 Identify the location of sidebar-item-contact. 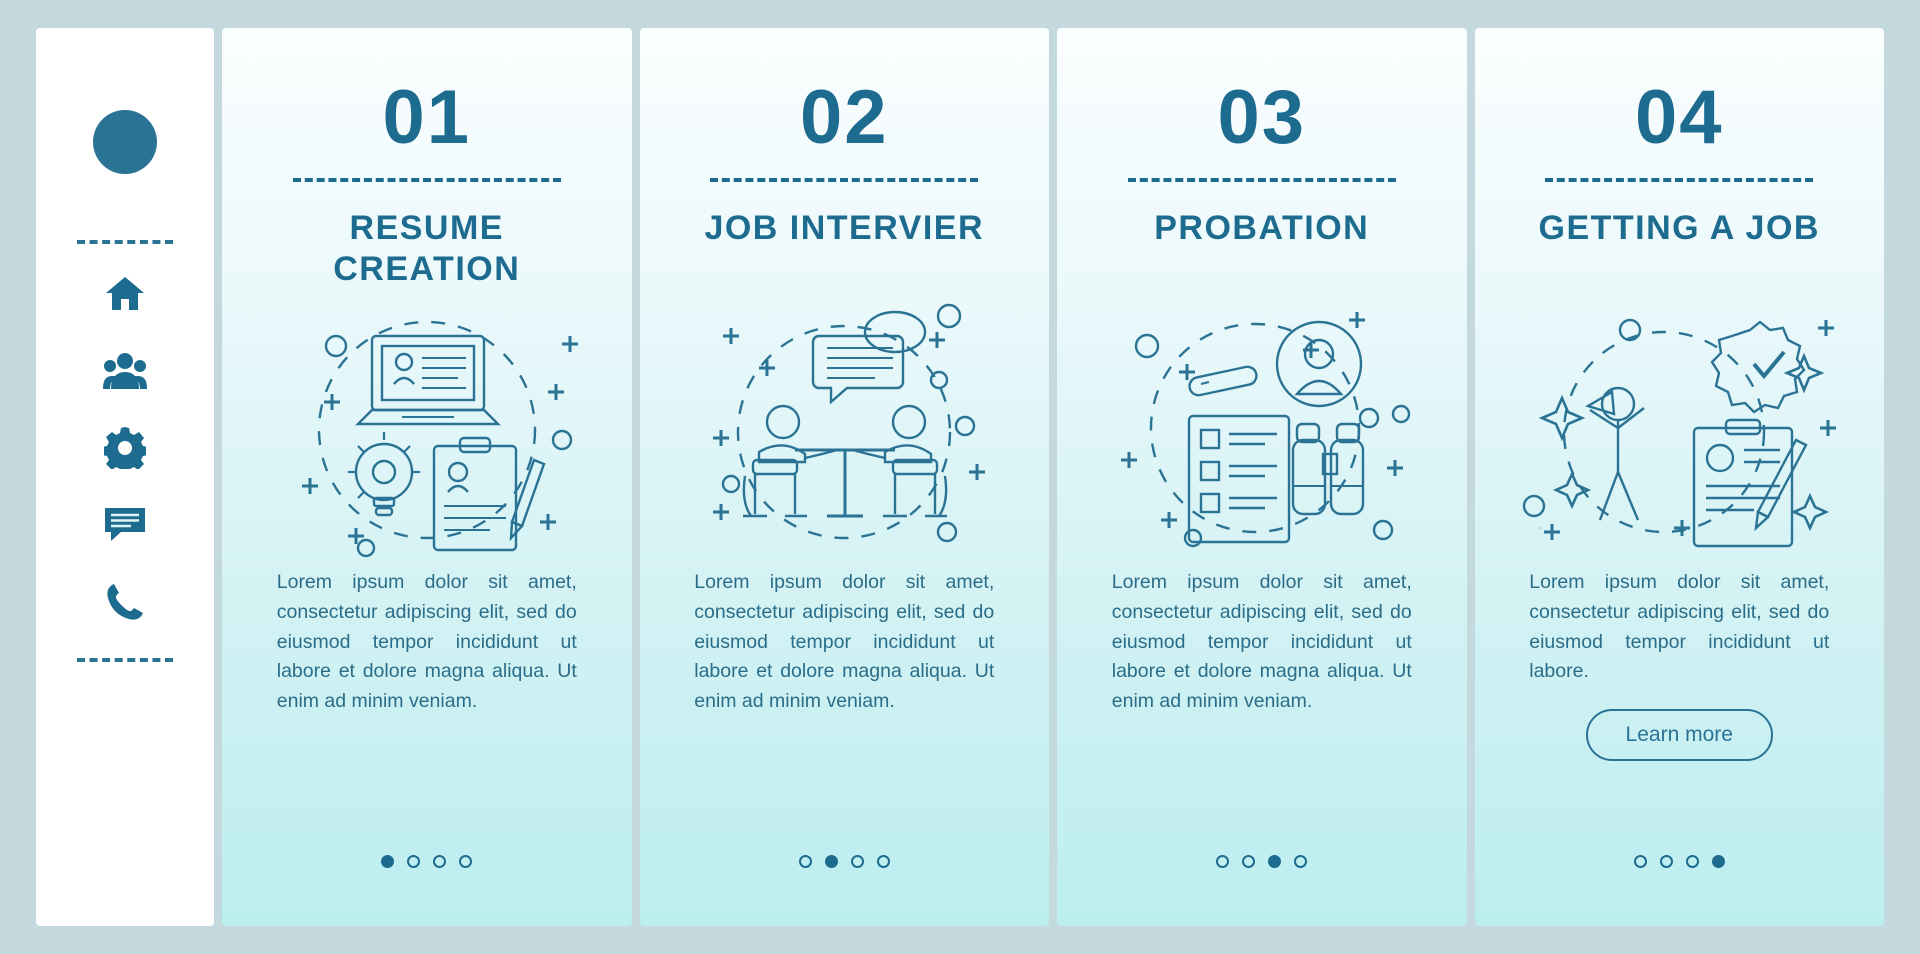
(125, 602).